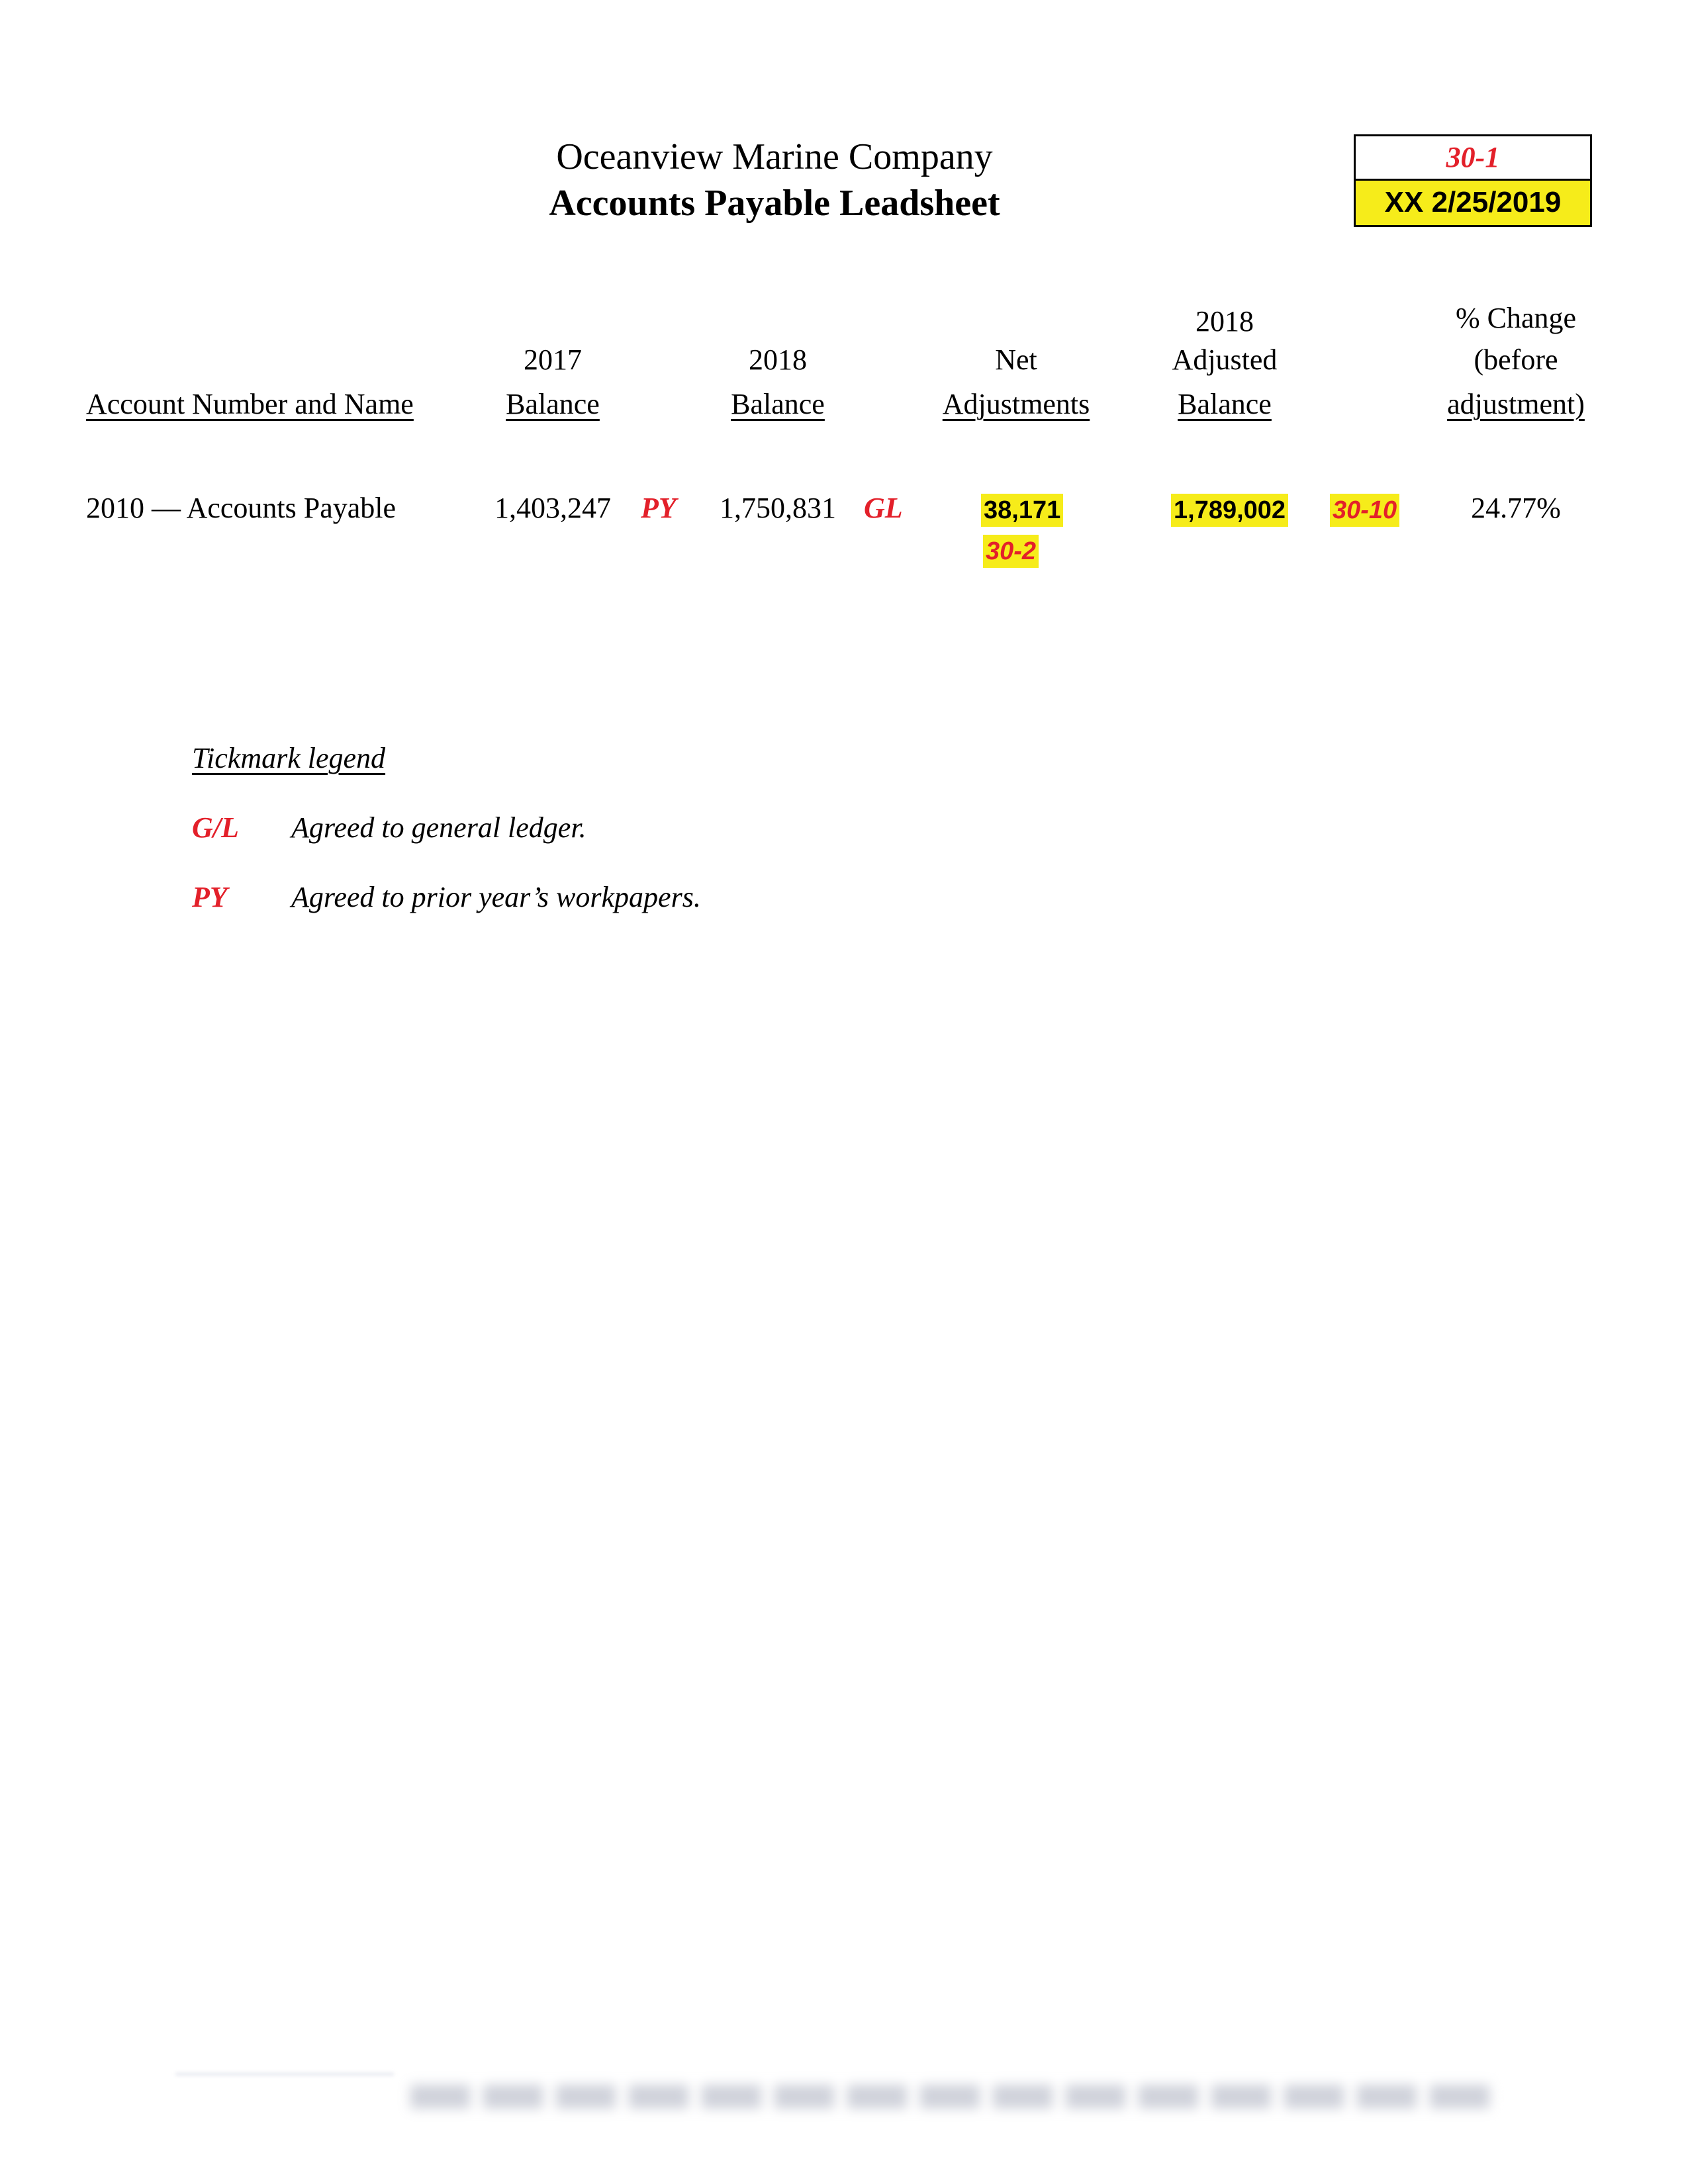 This screenshot has width=1688, height=2184. I want to click on balance-2018: 1,750,831, so click(778, 508).